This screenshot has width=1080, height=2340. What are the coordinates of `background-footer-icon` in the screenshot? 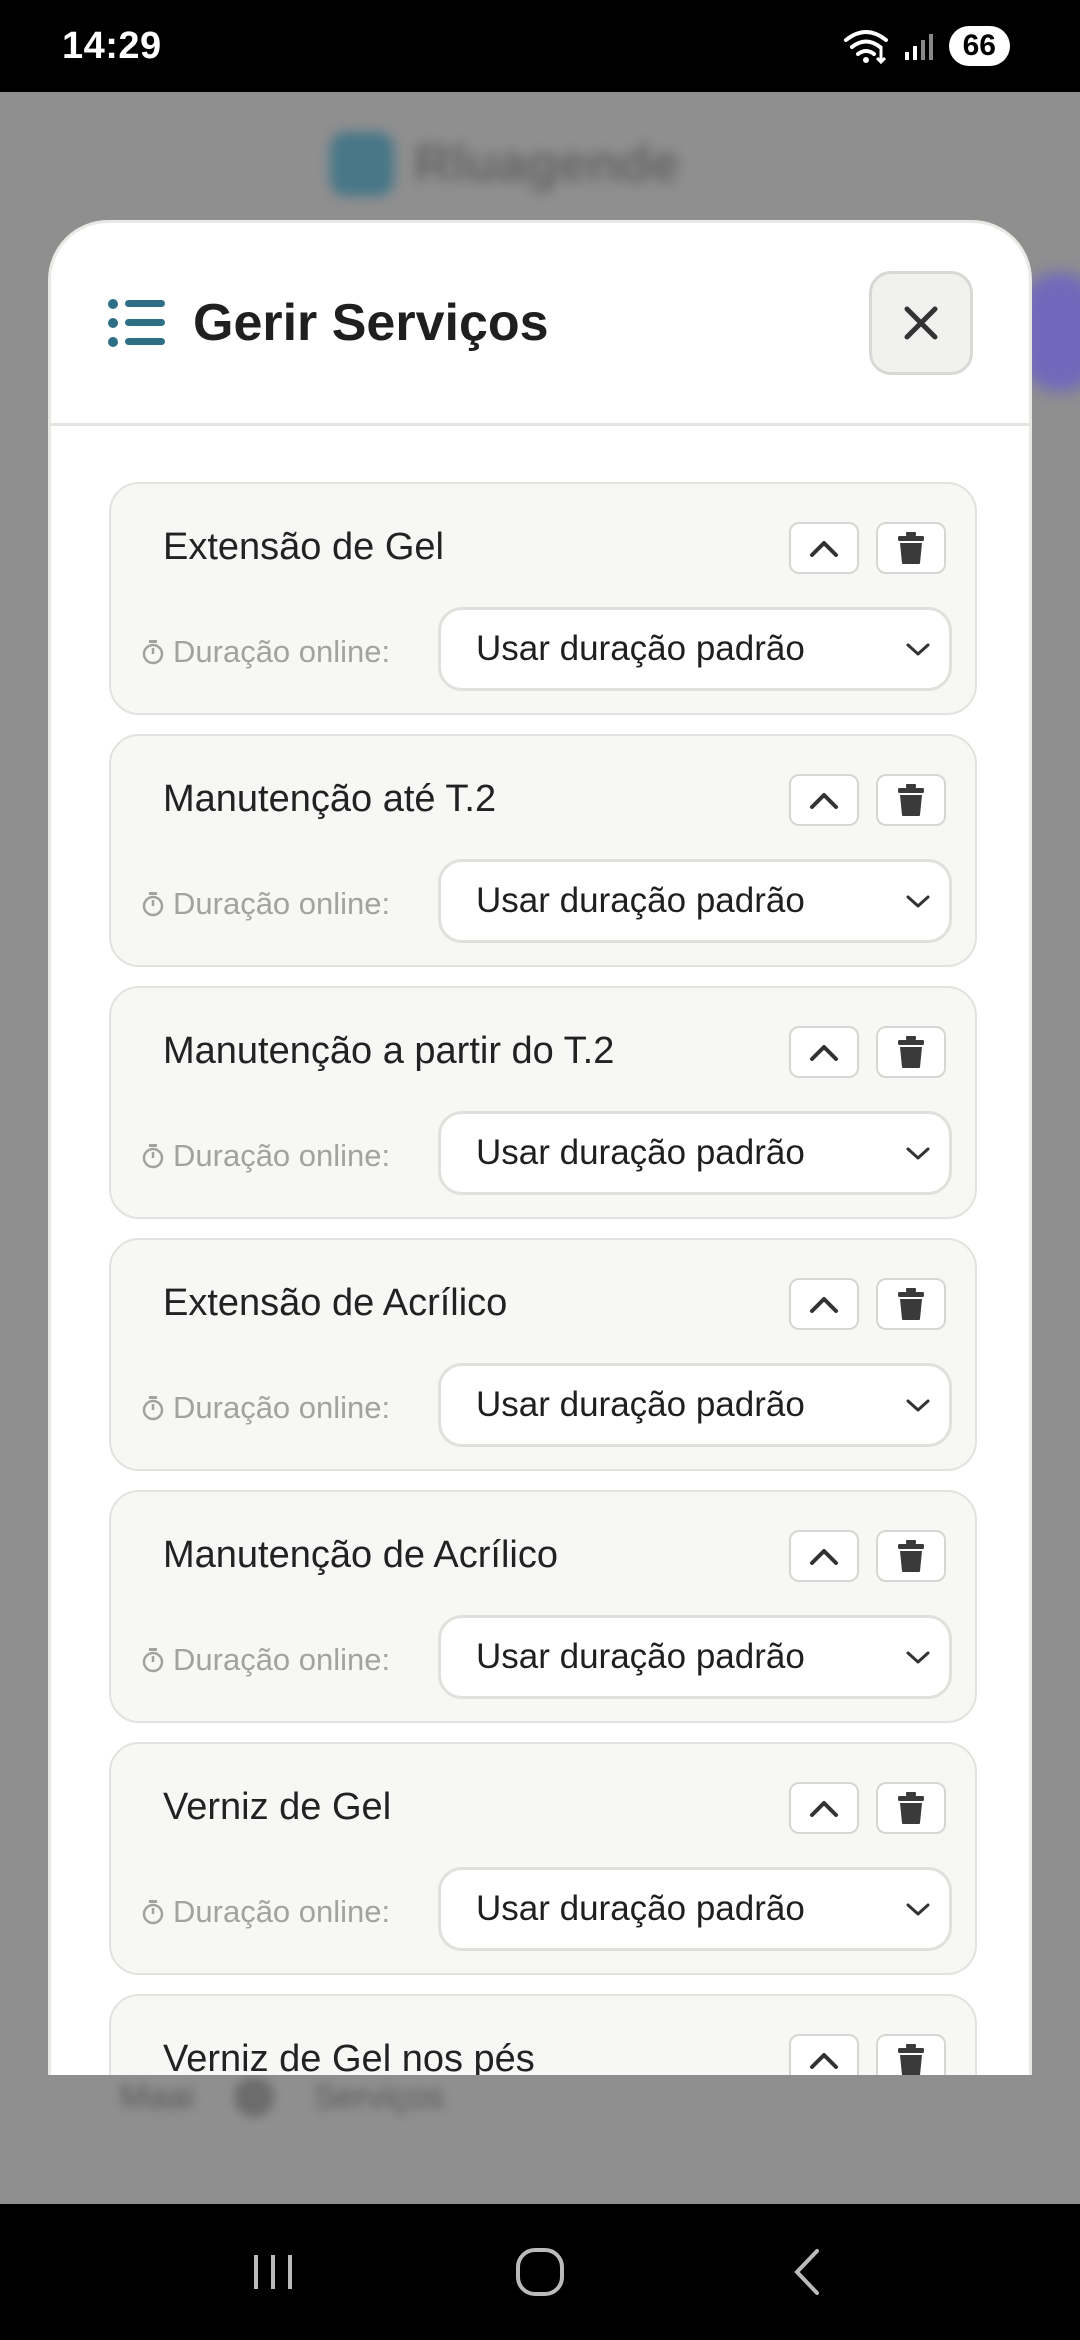 It's located at (253, 2097).